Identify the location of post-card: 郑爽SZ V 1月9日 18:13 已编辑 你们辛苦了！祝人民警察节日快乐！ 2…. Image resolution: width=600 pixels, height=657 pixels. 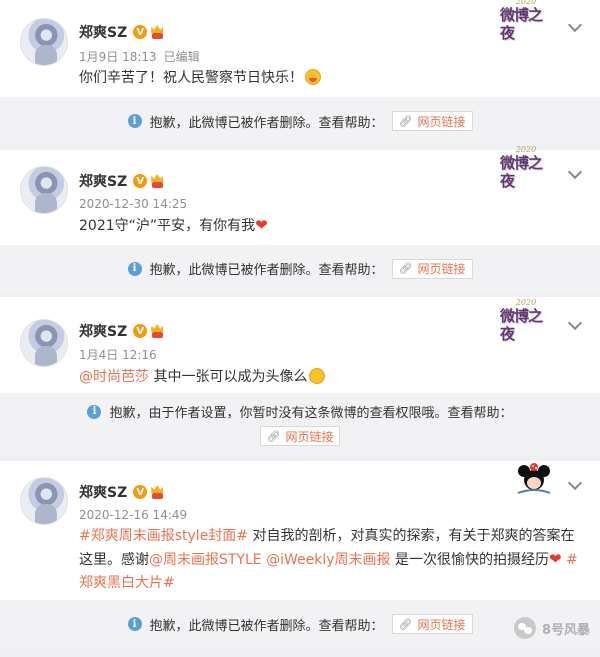
(300, 48).